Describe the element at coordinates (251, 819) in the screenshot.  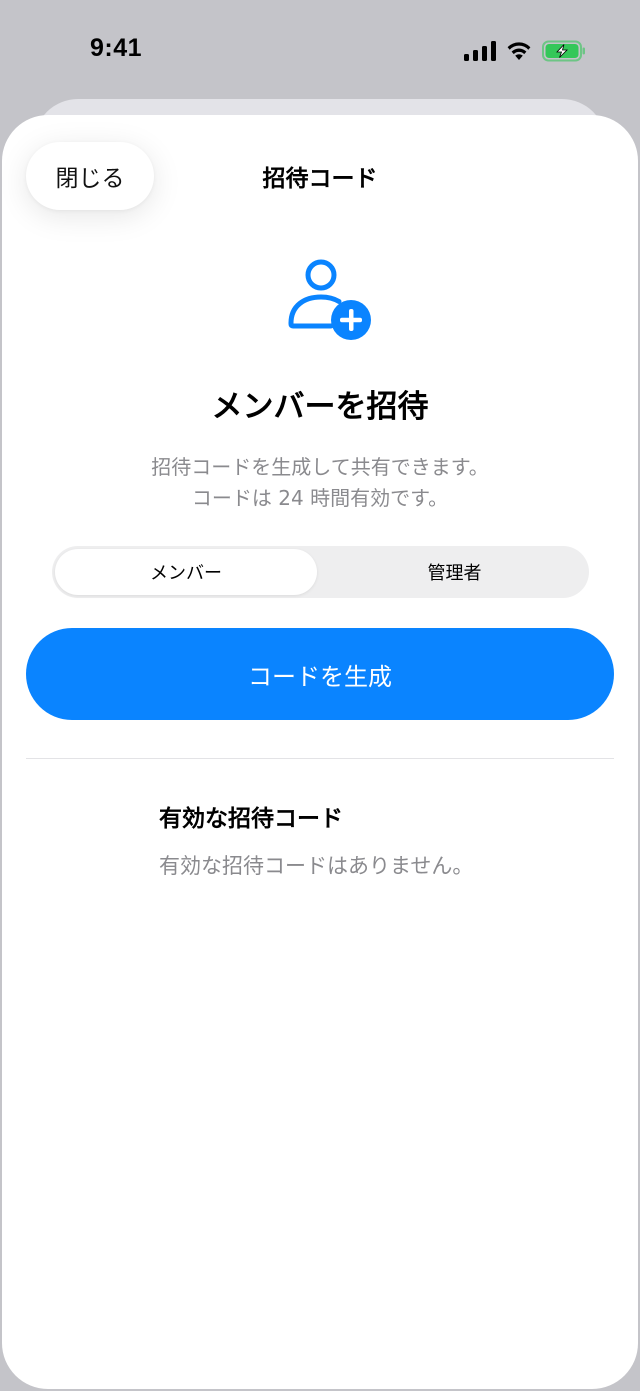
I see `active-codes-title: 有効な招待コード` at that location.